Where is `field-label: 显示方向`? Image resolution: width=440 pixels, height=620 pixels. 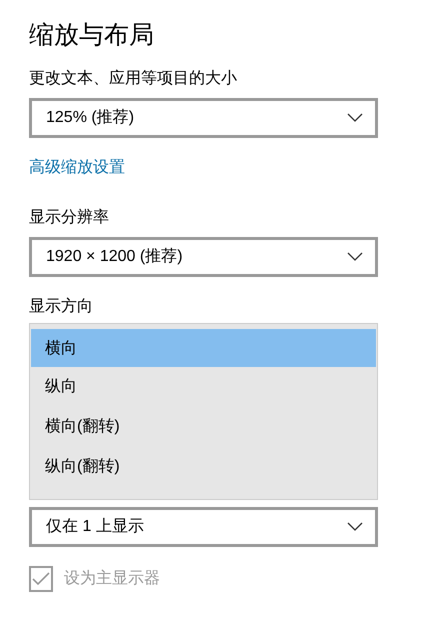
field-label: 显示方向 is located at coordinates (61, 306).